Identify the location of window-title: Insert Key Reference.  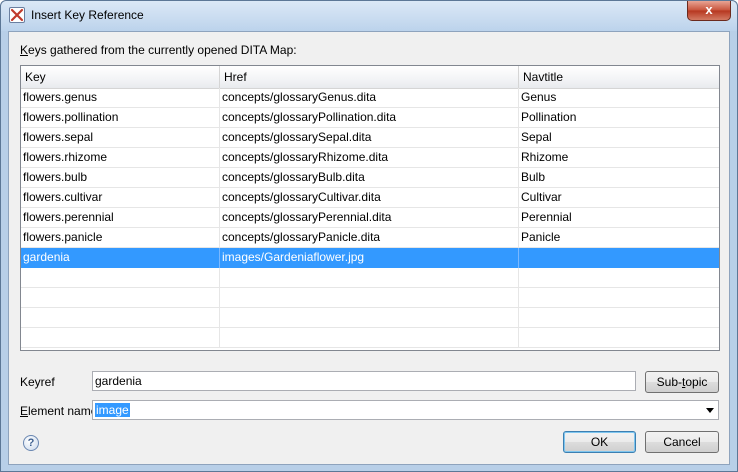
(87, 15).